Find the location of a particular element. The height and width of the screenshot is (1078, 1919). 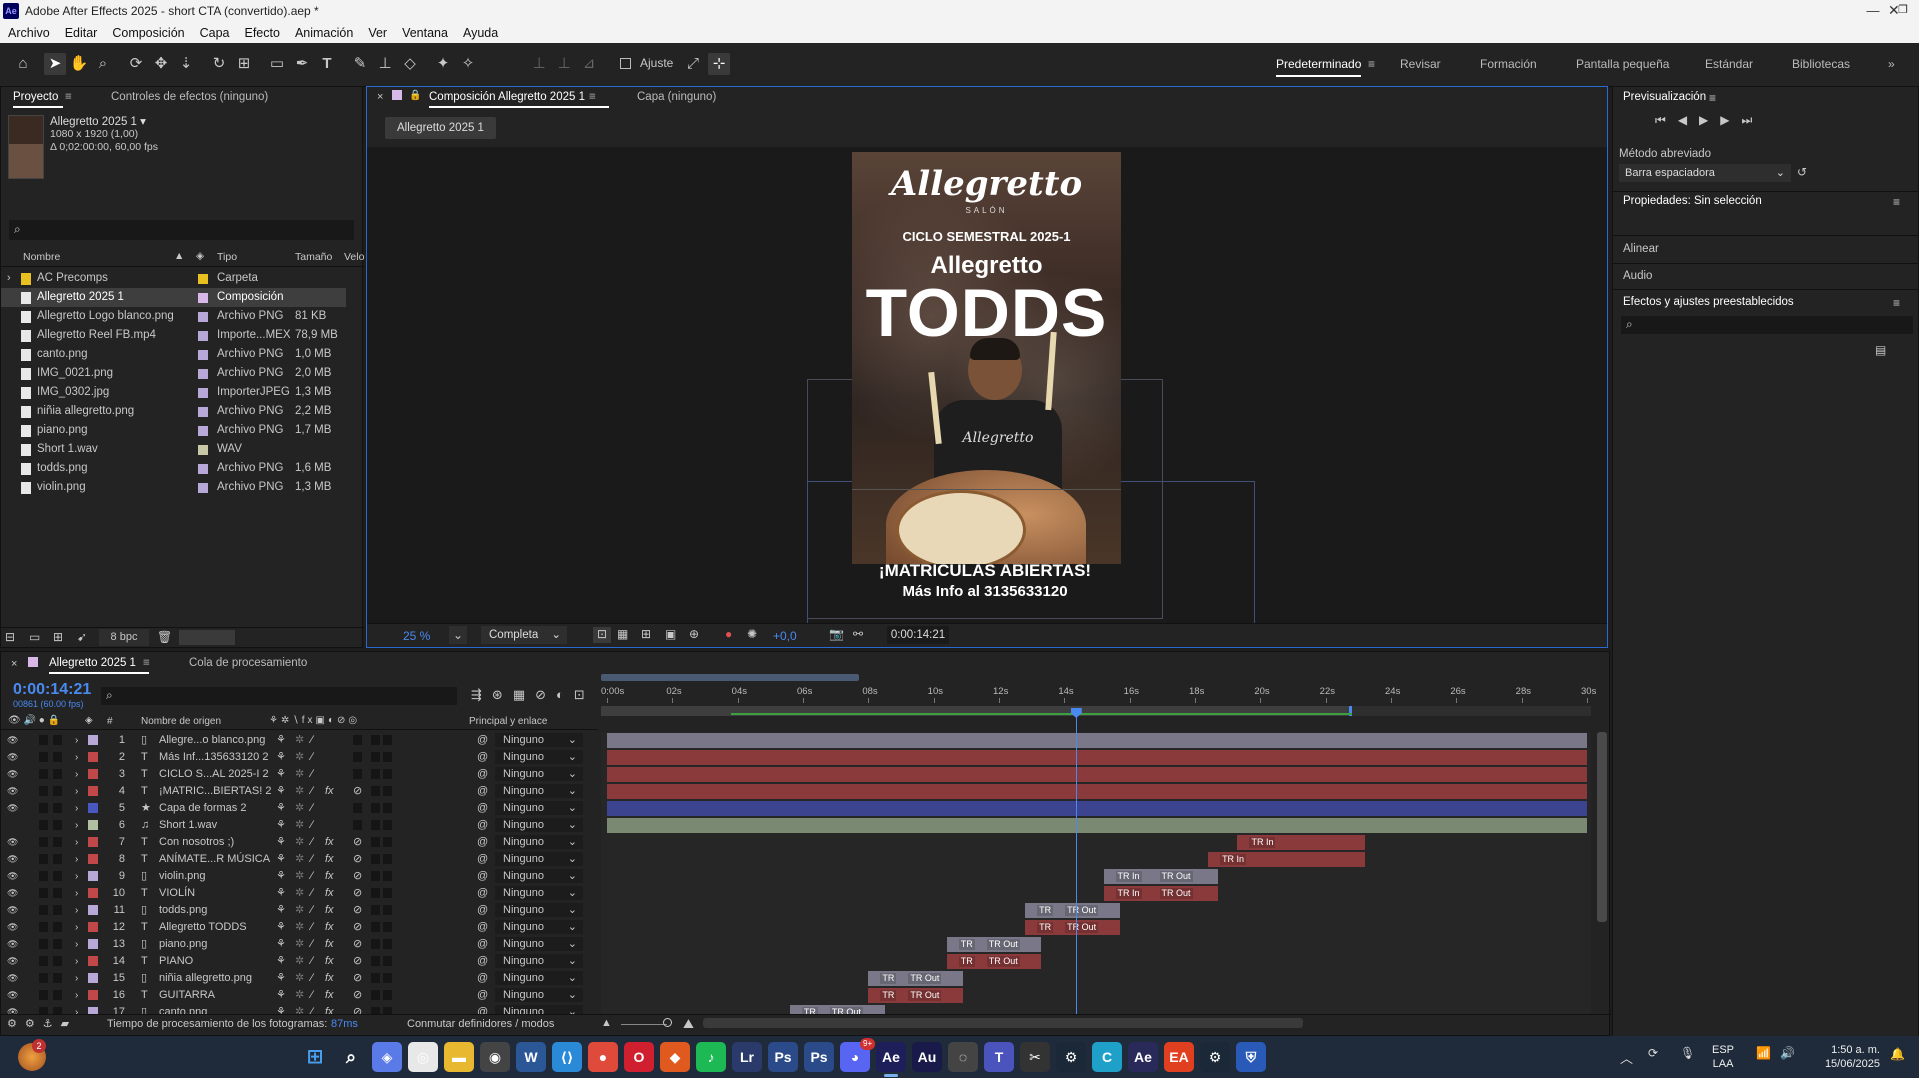

layer-row: 👁 › 8 T ANÍMATE...R MÚSICA ⚘ ✲ ∕ fx ⊘ @ Ninguno ⌄ is located at coordinates (299, 859).